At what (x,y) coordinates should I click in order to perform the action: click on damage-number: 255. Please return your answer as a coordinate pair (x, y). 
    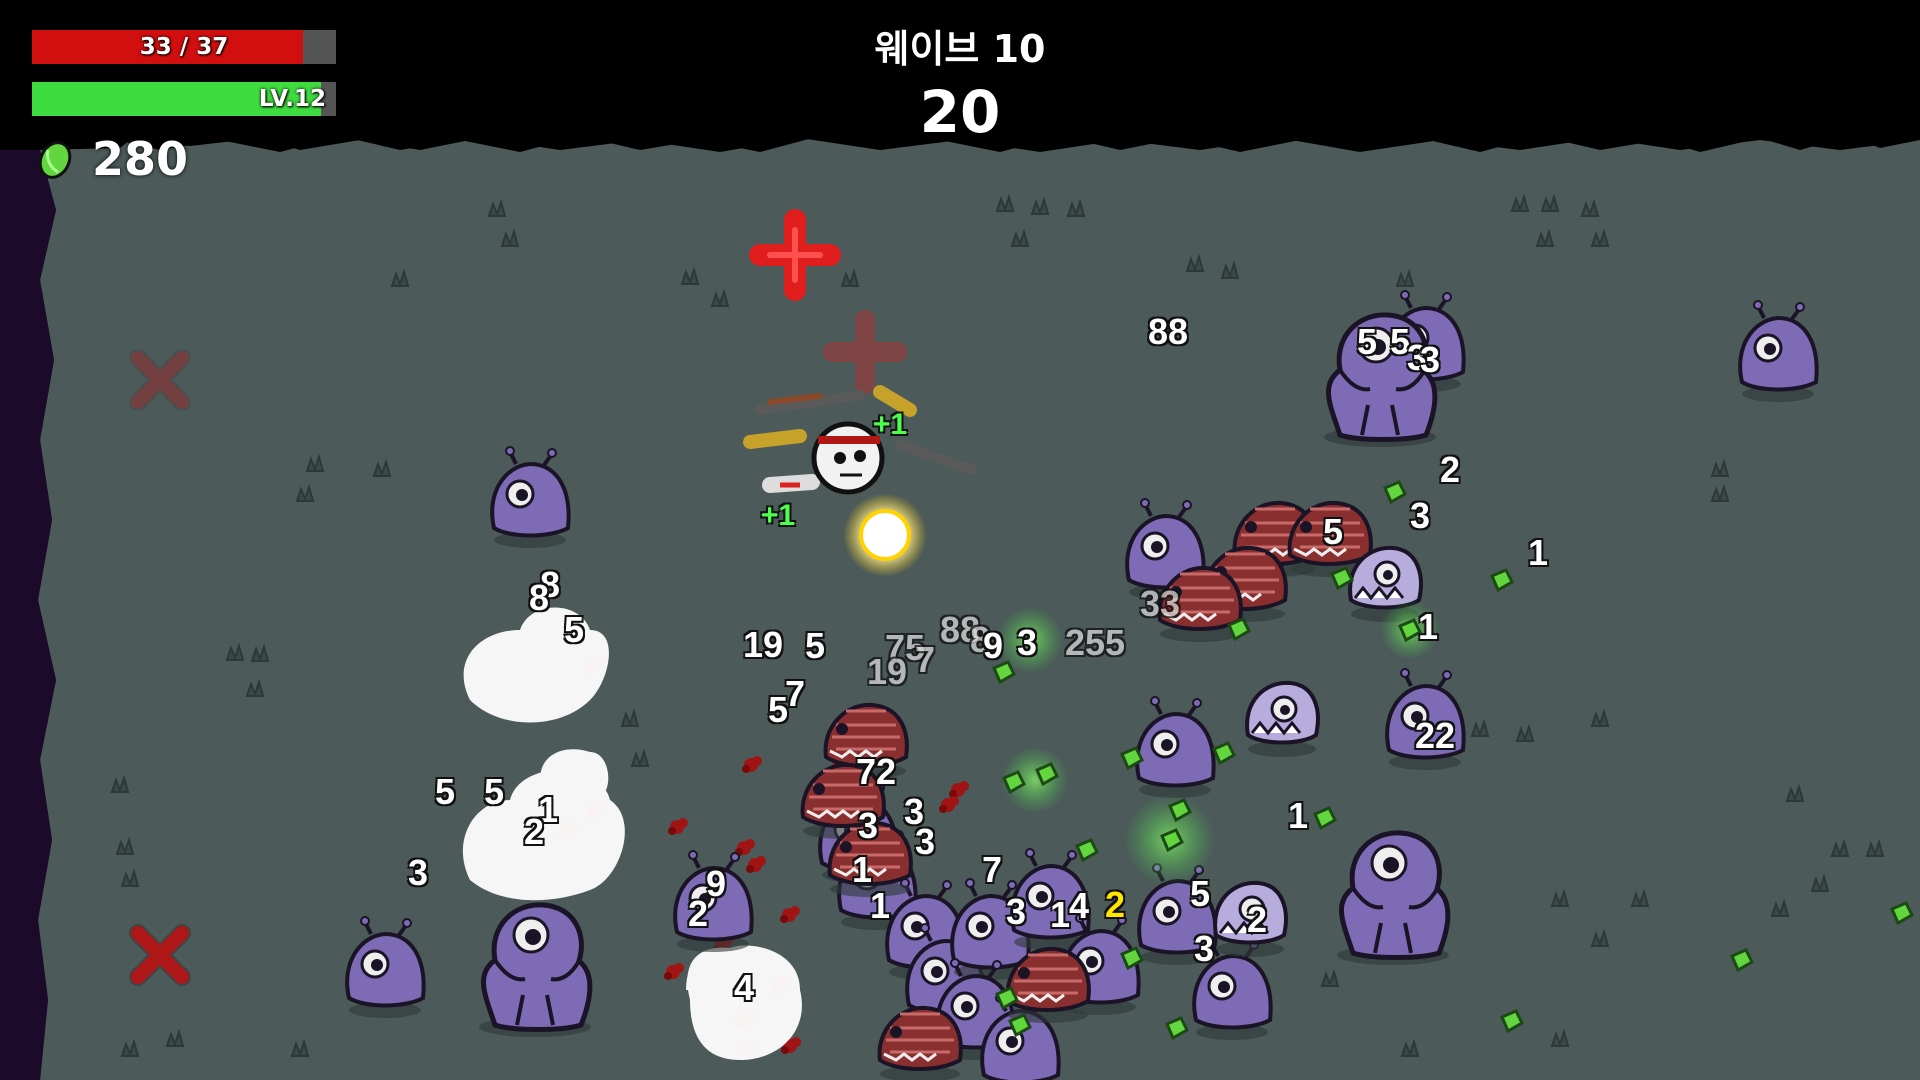
    Looking at the image, I should click on (1095, 642).